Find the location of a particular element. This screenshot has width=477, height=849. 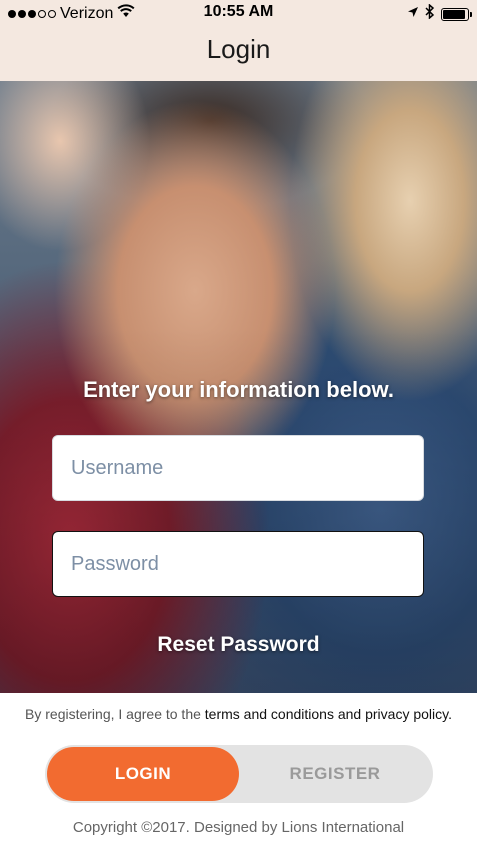

page-title: Login is located at coordinates (238, 49).